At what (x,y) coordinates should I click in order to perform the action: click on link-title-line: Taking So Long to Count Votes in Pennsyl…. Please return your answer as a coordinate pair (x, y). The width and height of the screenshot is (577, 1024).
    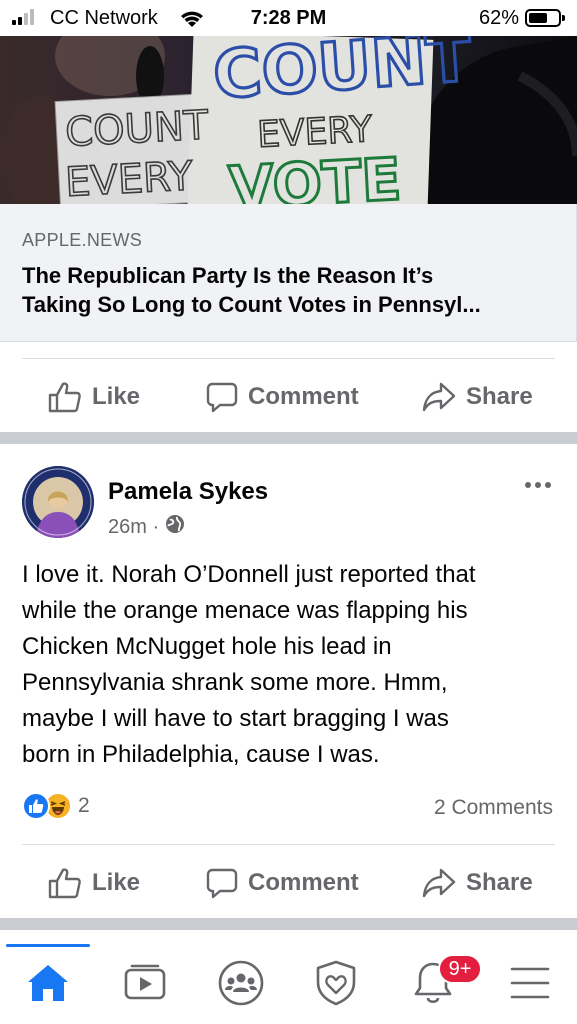
    Looking at the image, I should click on (251, 304).